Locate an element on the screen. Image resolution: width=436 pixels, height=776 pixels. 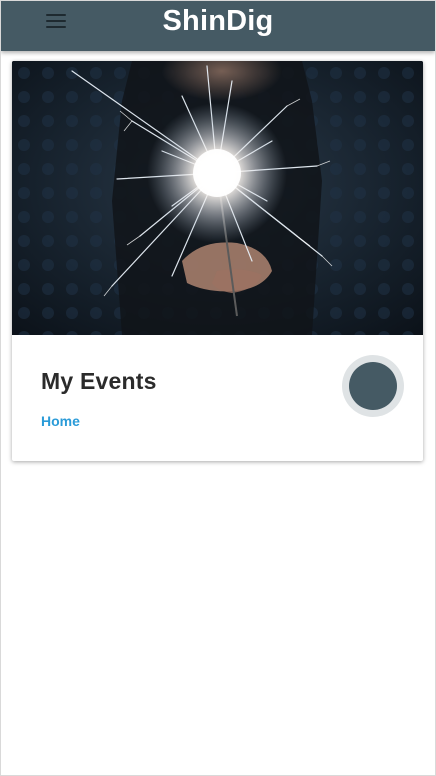
app-title: ShinDig is located at coordinates (218, 21).